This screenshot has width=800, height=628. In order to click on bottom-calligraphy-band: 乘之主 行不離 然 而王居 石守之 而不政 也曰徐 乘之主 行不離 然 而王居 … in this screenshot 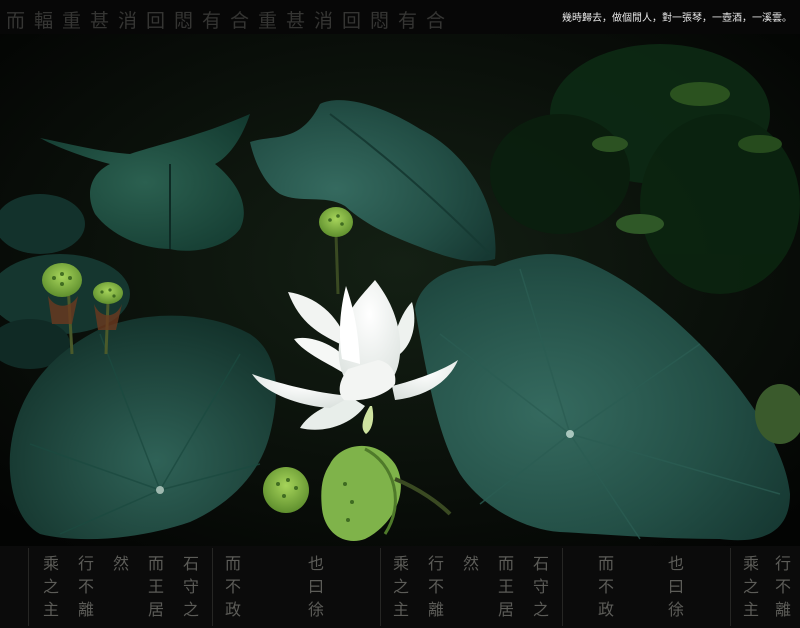, I will do `click(400, 587)`.